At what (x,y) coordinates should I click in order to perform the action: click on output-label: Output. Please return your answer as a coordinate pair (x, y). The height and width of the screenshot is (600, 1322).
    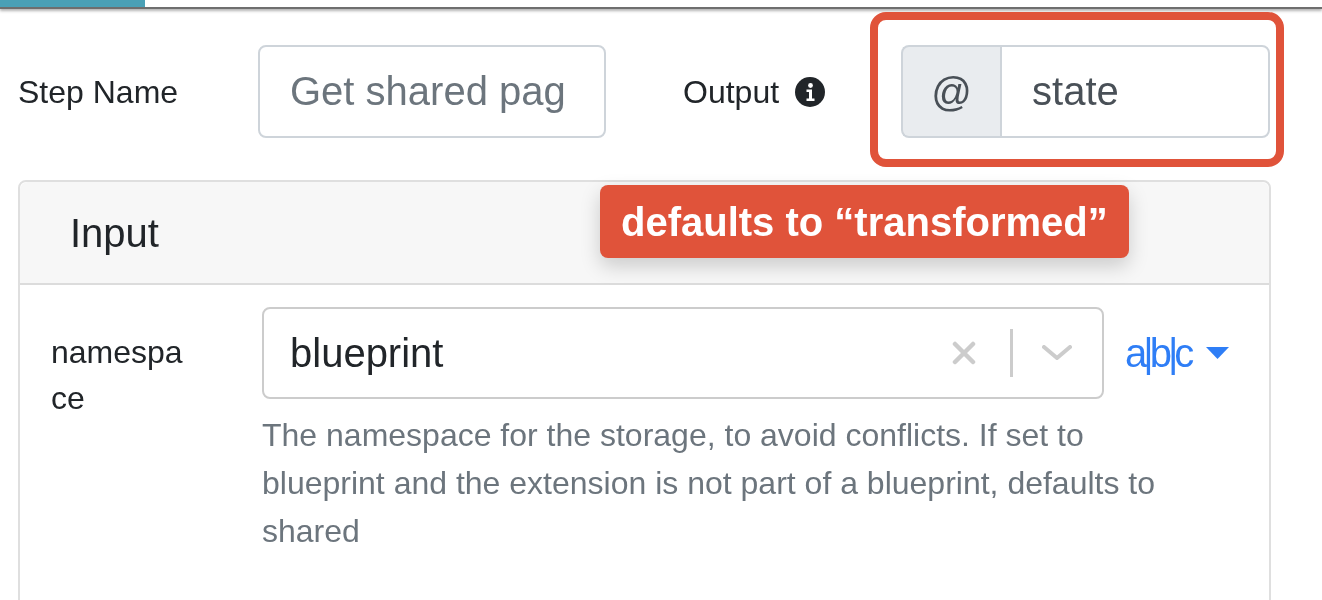
    Looking at the image, I should click on (731, 92).